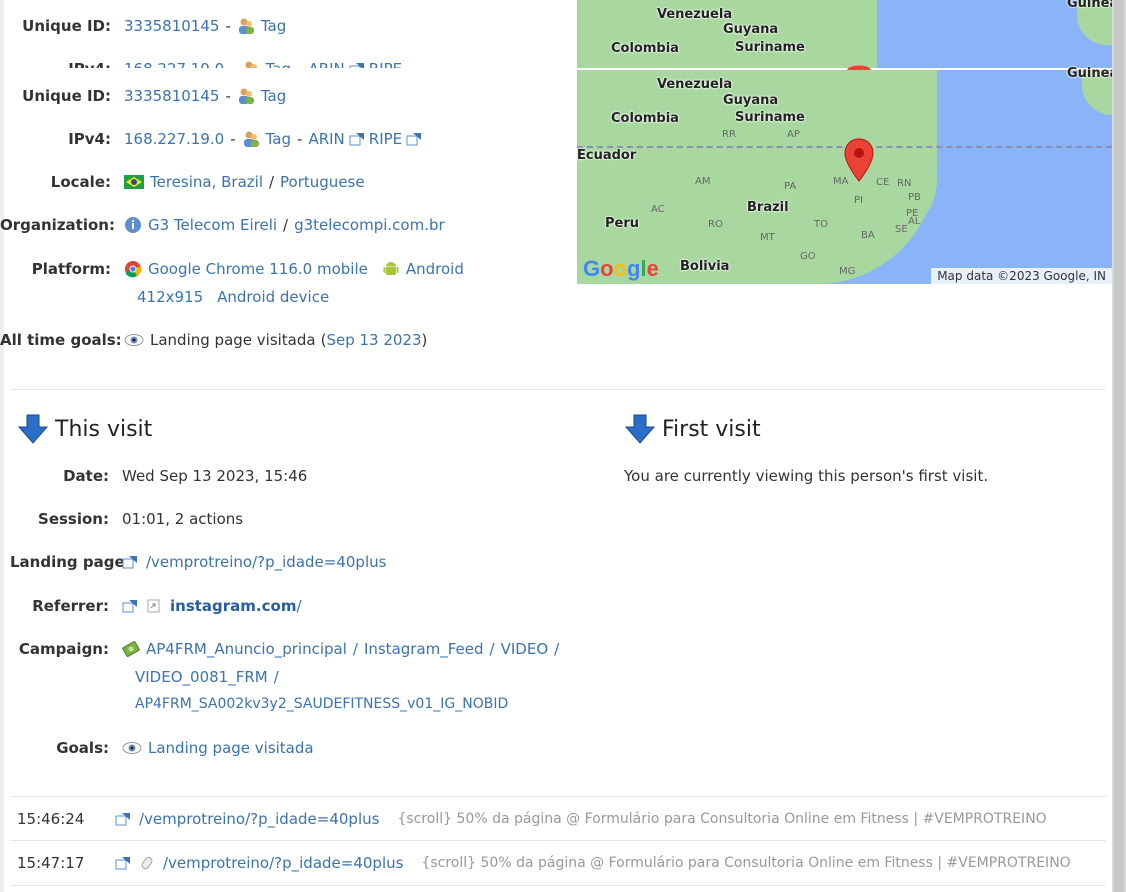 The image size is (1126, 892). Describe the element at coordinates (133, 225) in the screenshot. I see `info-icon` at that location.